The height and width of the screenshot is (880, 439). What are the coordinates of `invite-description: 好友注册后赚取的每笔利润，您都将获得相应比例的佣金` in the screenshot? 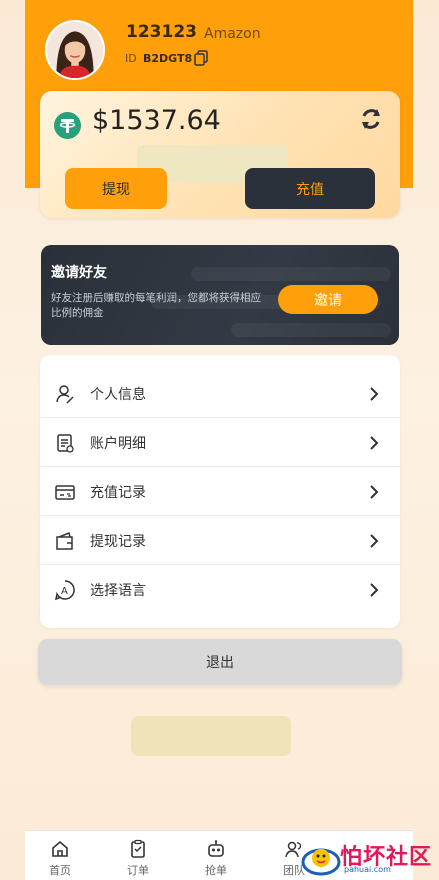 It's located at (156, 305).